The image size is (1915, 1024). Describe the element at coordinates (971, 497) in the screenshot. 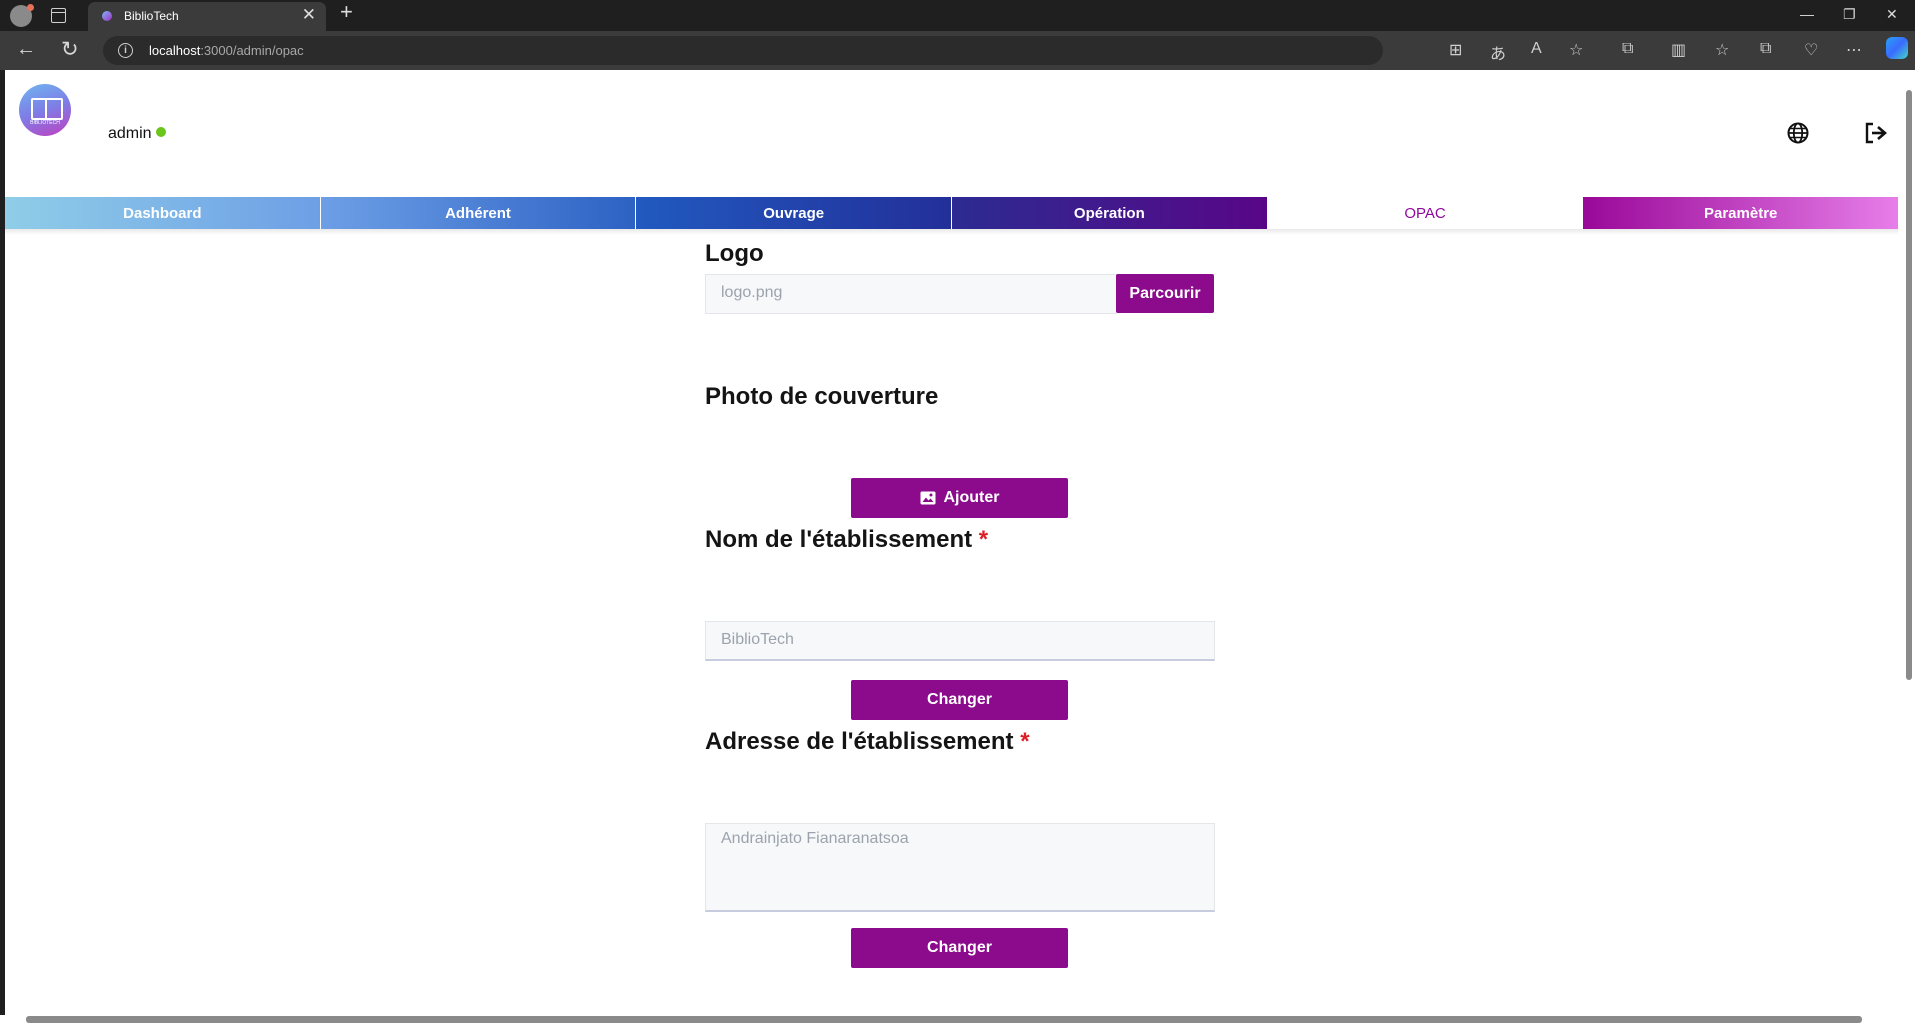

I see `add-cover-label: Ajouter` at that location.